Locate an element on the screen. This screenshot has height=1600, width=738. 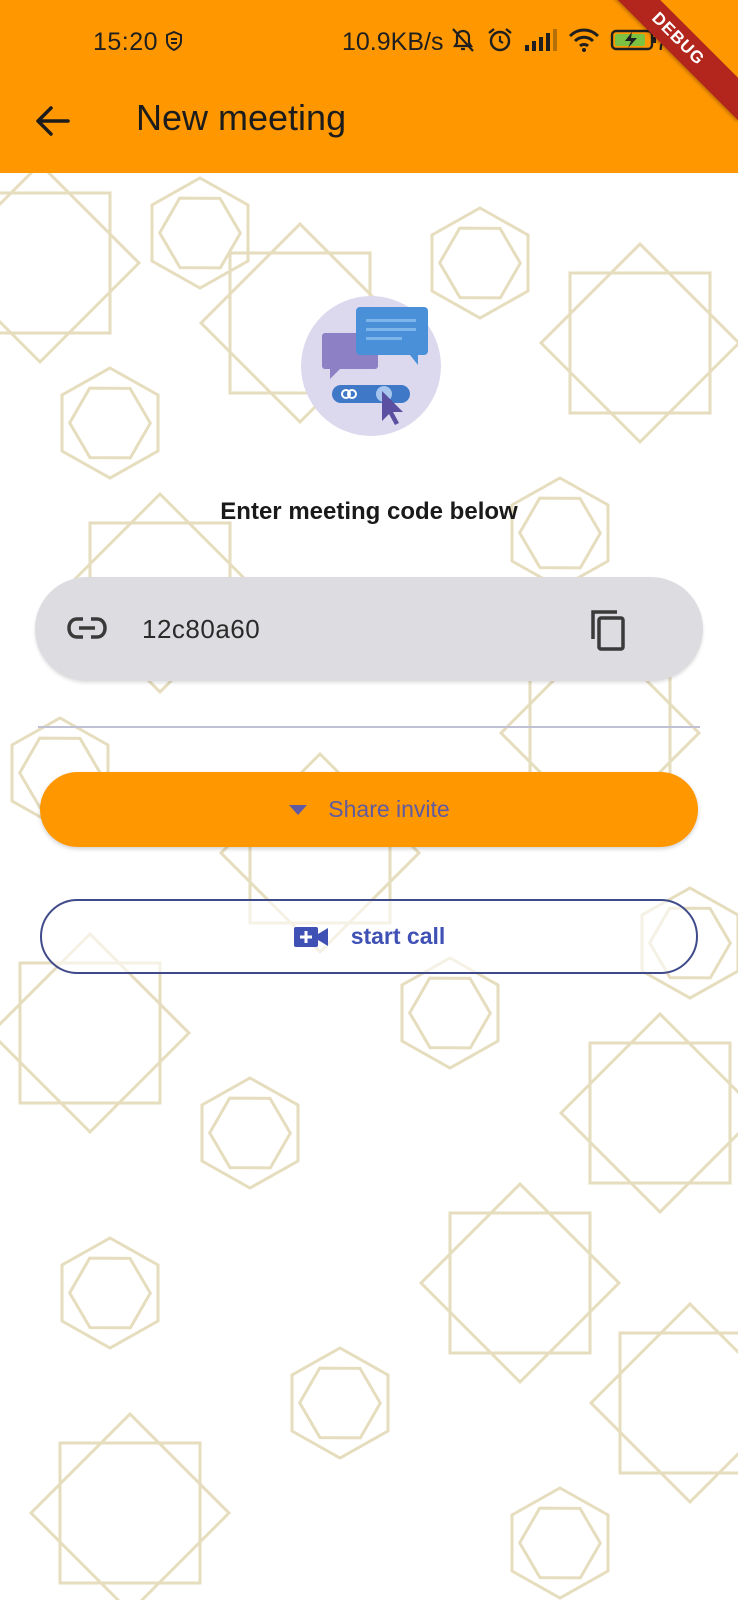
meeting-code-value: 12c80a60 is located at coordinates (201, 629).